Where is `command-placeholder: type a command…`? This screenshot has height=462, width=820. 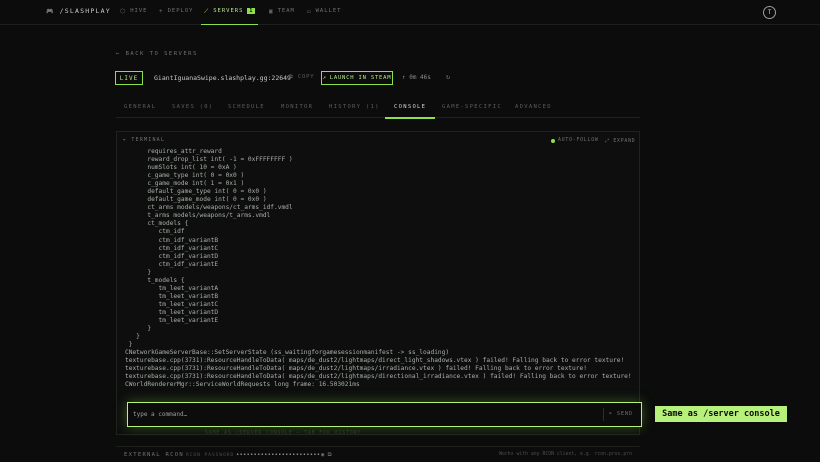 command-placeholder: type a command… is located at coordinates (160, 414).